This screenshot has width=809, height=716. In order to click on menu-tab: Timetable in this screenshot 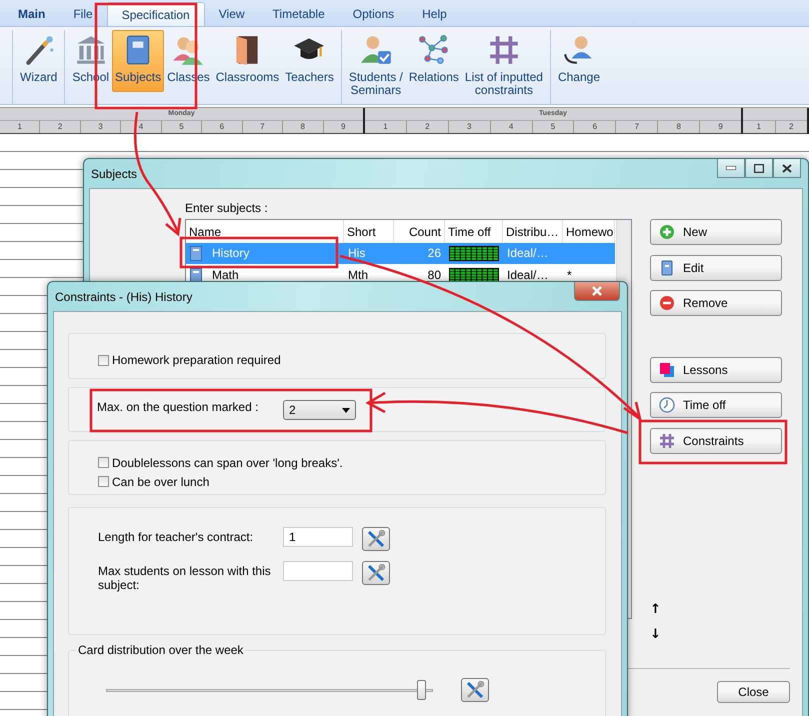, I will do `click(298, 14)`.